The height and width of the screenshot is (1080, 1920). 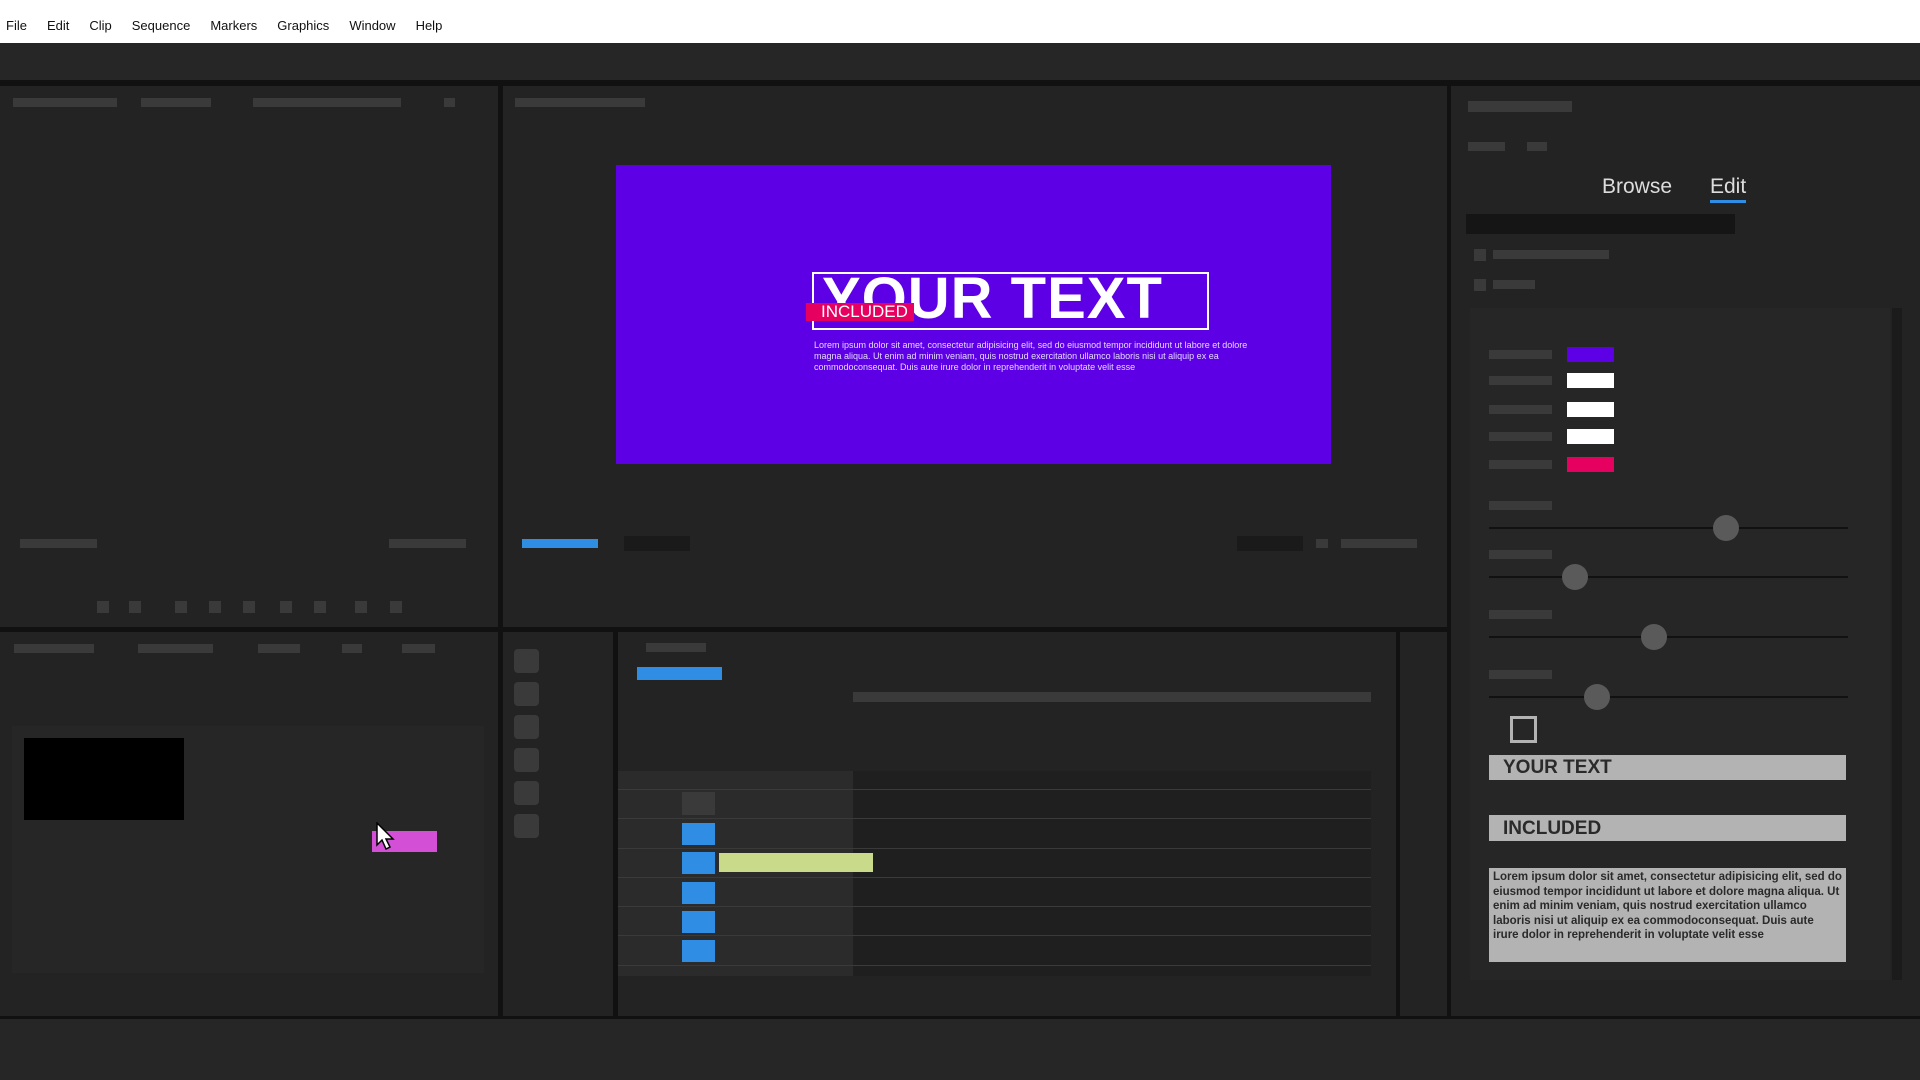 What do you see at coordinates (16, 25) in the screenshot?
I see `menu-file: File` at bounding box center [16, 25].